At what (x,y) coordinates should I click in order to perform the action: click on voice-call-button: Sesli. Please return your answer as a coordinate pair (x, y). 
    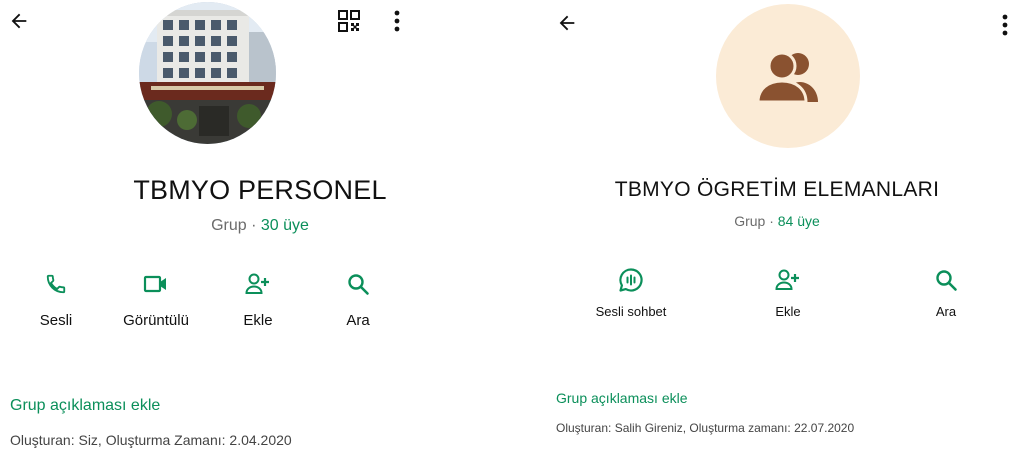
    Looking at the image, I should click on (56, 299).